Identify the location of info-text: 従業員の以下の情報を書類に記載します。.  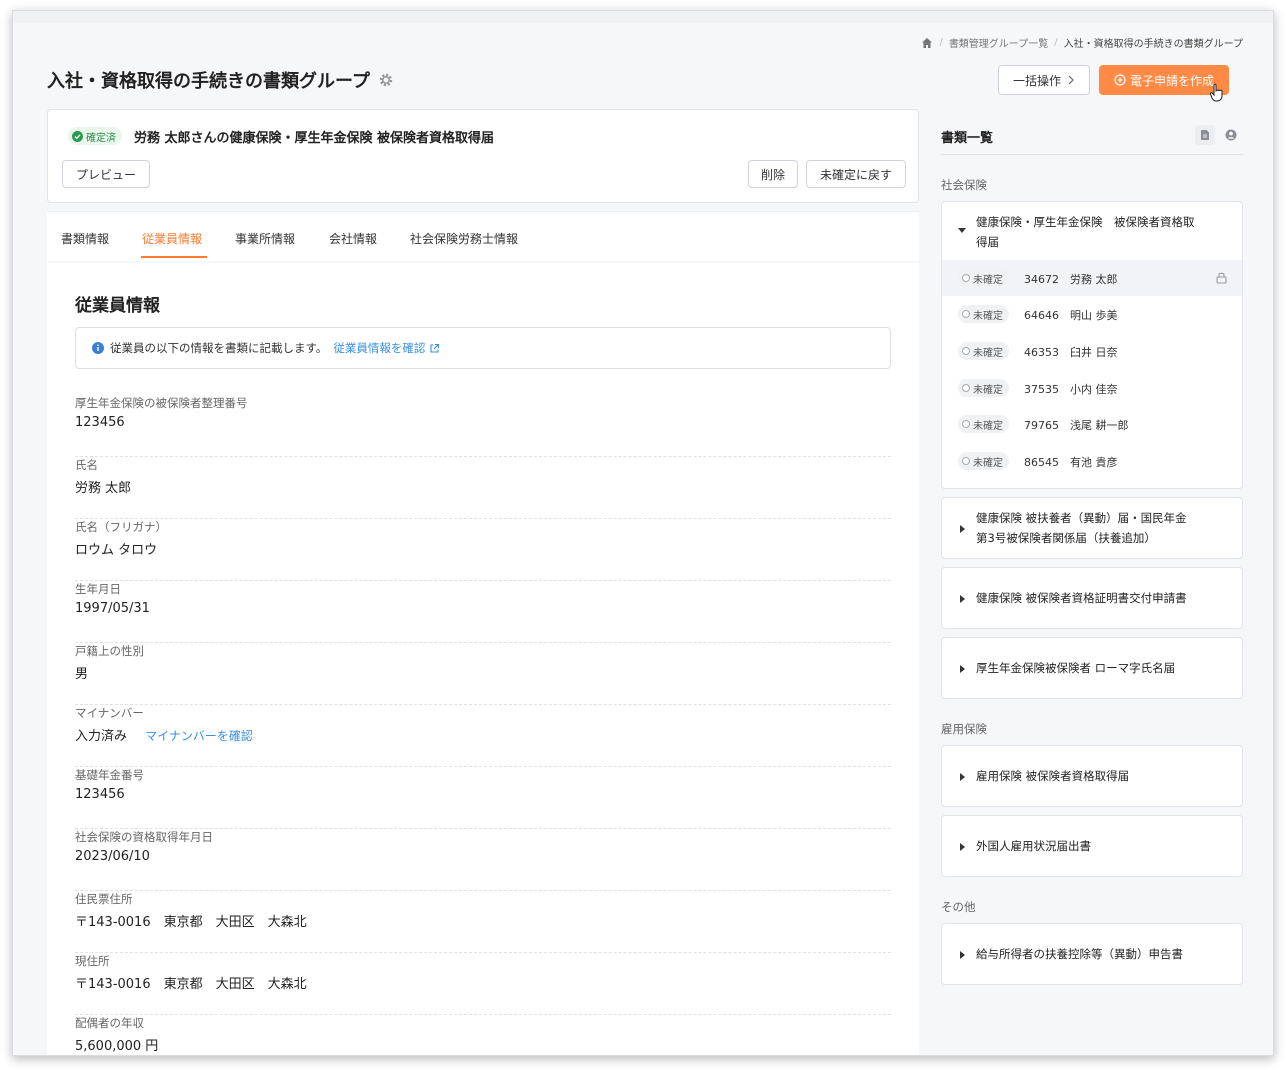
(219, 348).